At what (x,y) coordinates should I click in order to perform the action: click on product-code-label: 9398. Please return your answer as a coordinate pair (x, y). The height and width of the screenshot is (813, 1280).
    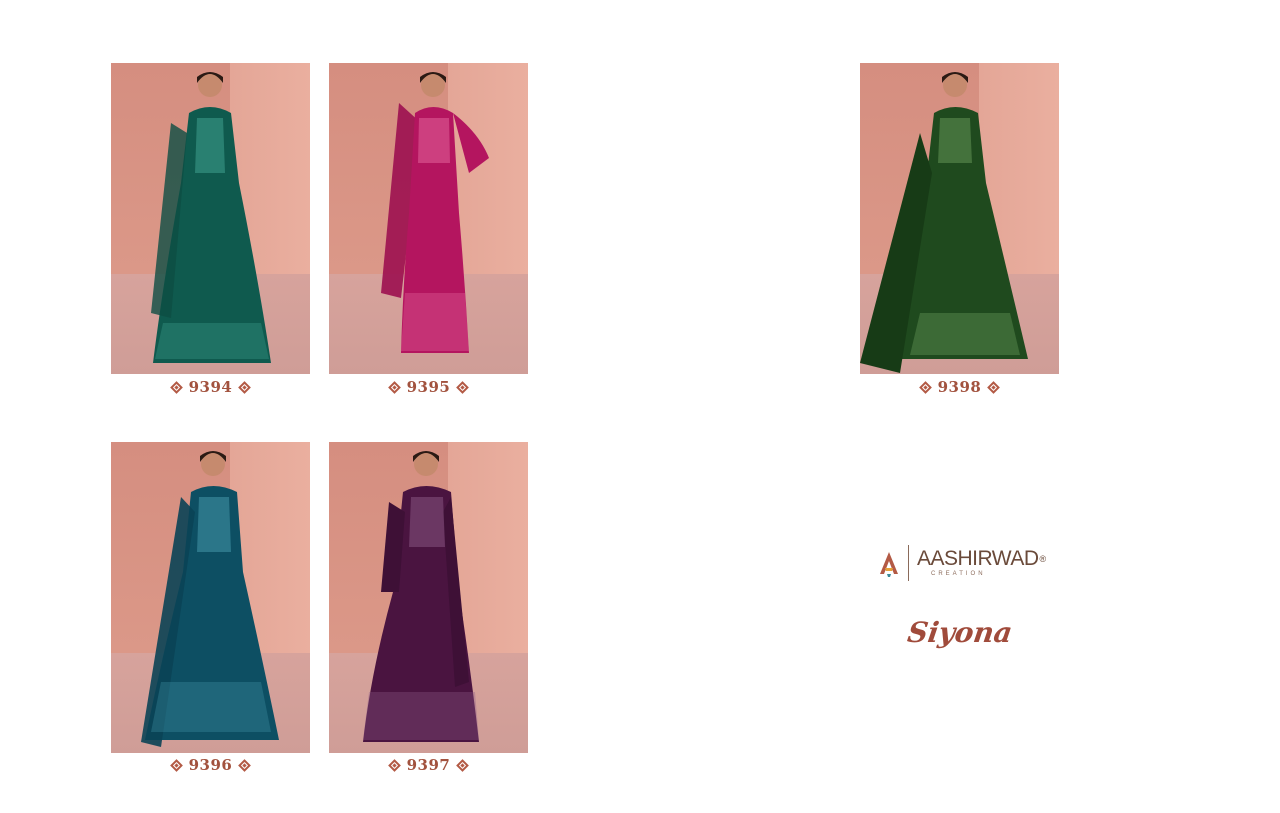
    Looking at the image, I should click on (959, 387).